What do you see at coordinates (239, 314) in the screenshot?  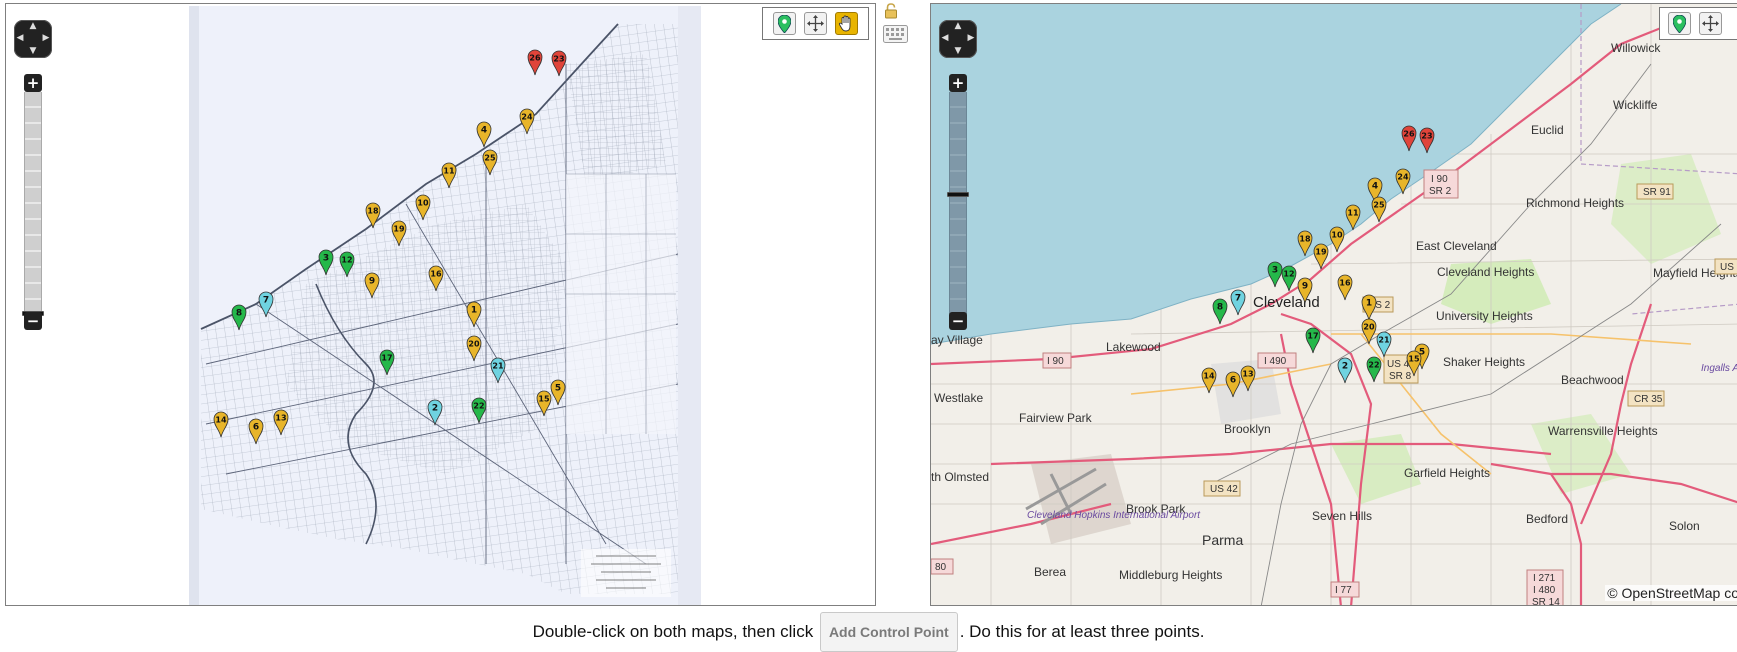 I see `marker-number-label: 8` at bounding box center [239, 314].